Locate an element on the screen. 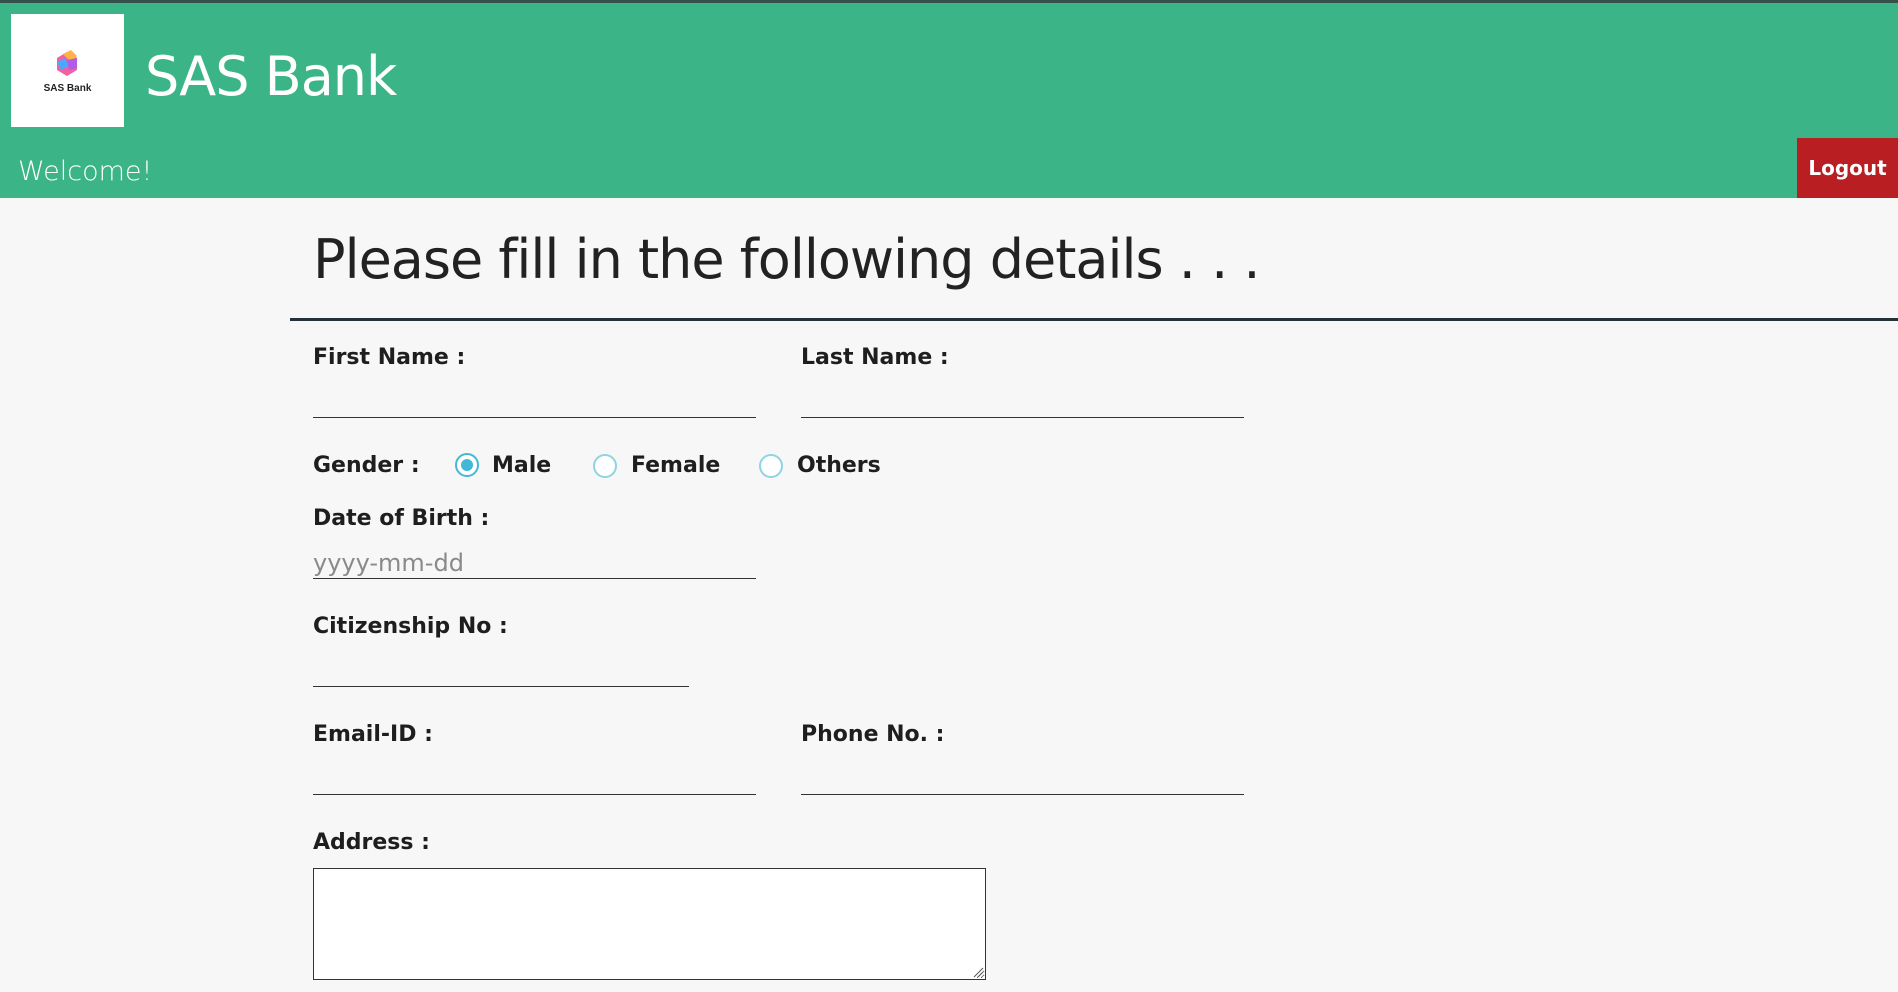 The image size is (1898, 992). gender-female-label: Female is located at coordinates (675, 465).